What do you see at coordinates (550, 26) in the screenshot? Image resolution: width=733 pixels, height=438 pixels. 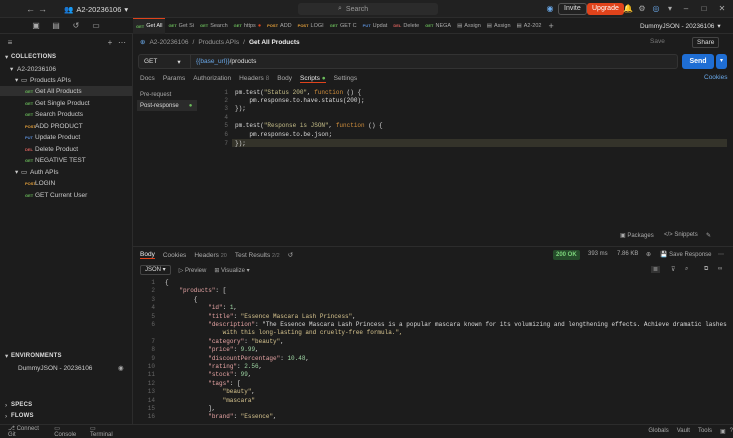 I see `new-tab-icon: +` at bounding box center [550, 26].